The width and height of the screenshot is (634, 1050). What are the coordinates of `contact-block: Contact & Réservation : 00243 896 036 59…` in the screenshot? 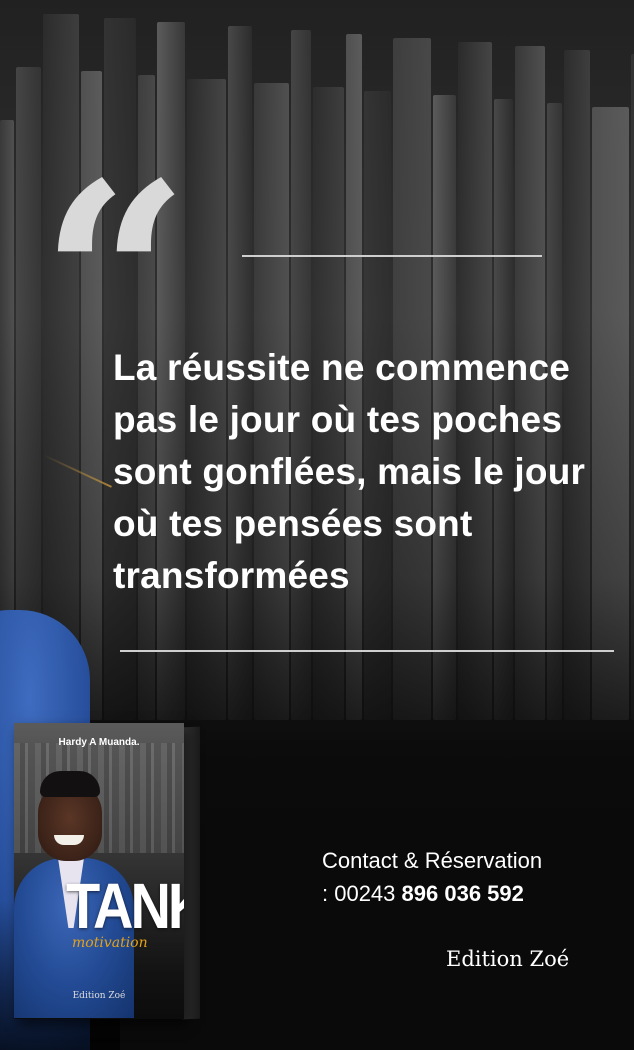 It's located at (472, 878).